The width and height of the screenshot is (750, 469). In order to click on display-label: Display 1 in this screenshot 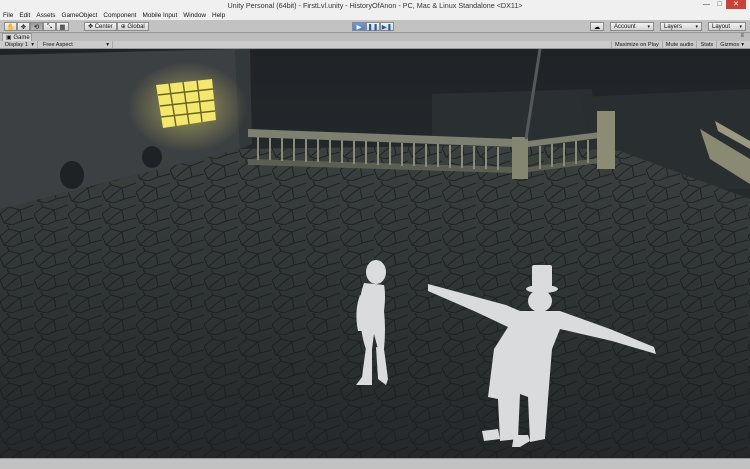, I will do `click(17, 44)`.